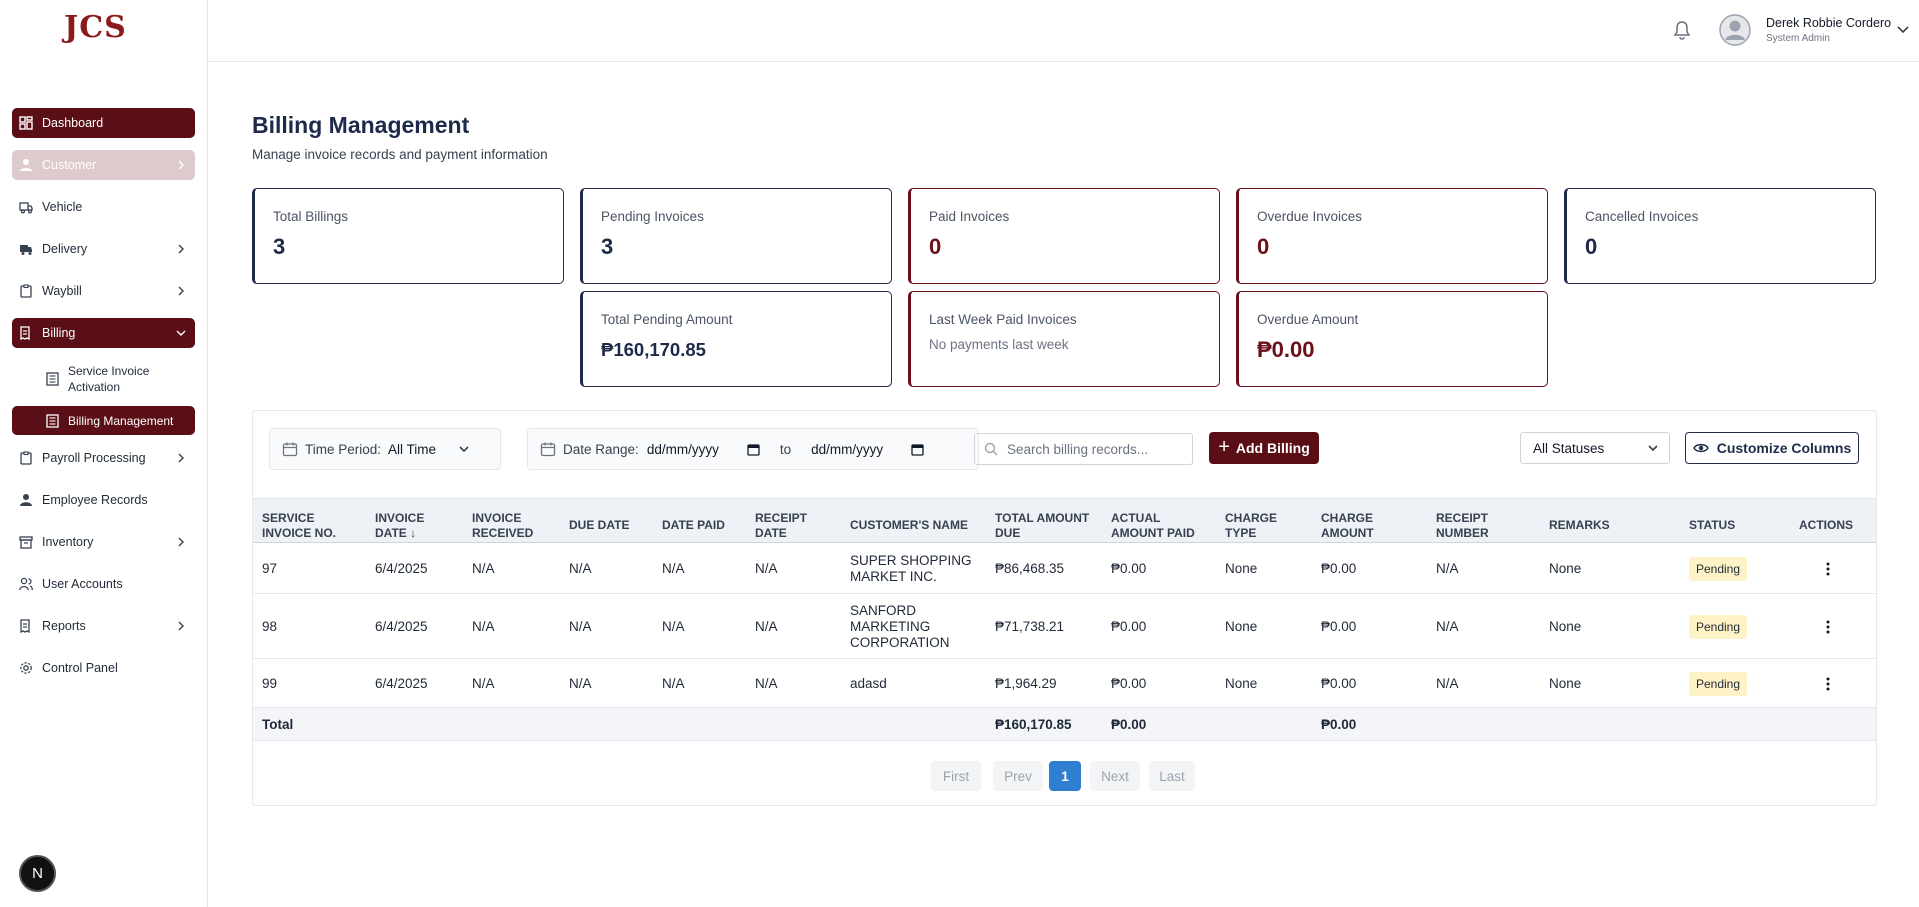 The height and width of the screenshot is (907, 1919). What do you see at coordinates (502, 526) in the screenshot?
I see `col-header-invoice-received: INVOICE RECEIVED` at bounding box center [502, 526].